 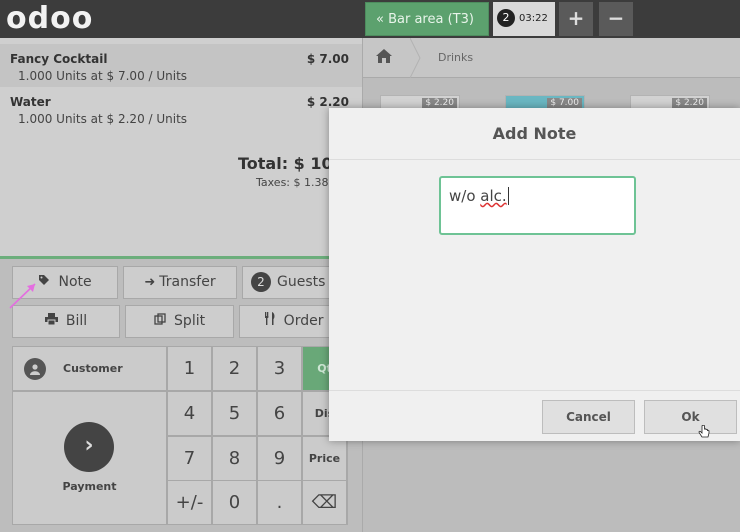 I want to click on order-taxes: Taxes: $ 1.38, so click(x=292, y=182).